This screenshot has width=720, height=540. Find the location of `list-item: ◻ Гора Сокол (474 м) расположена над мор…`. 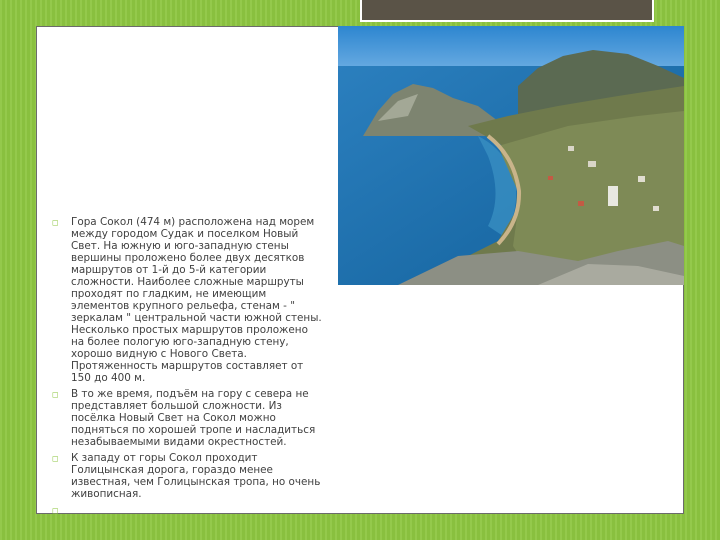

list-item: ◻ Гора Сокол (474 м) расположена над мор… is located at coordinates (188, 300).